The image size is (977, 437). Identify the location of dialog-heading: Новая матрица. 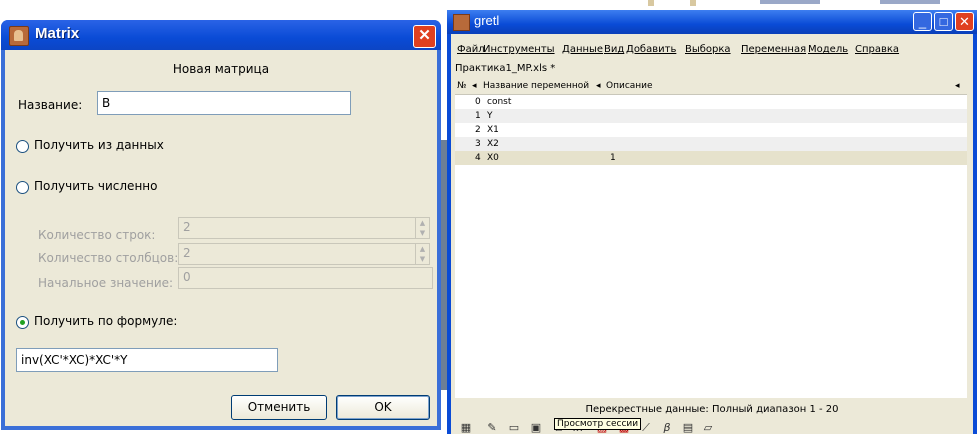
(221, 69).